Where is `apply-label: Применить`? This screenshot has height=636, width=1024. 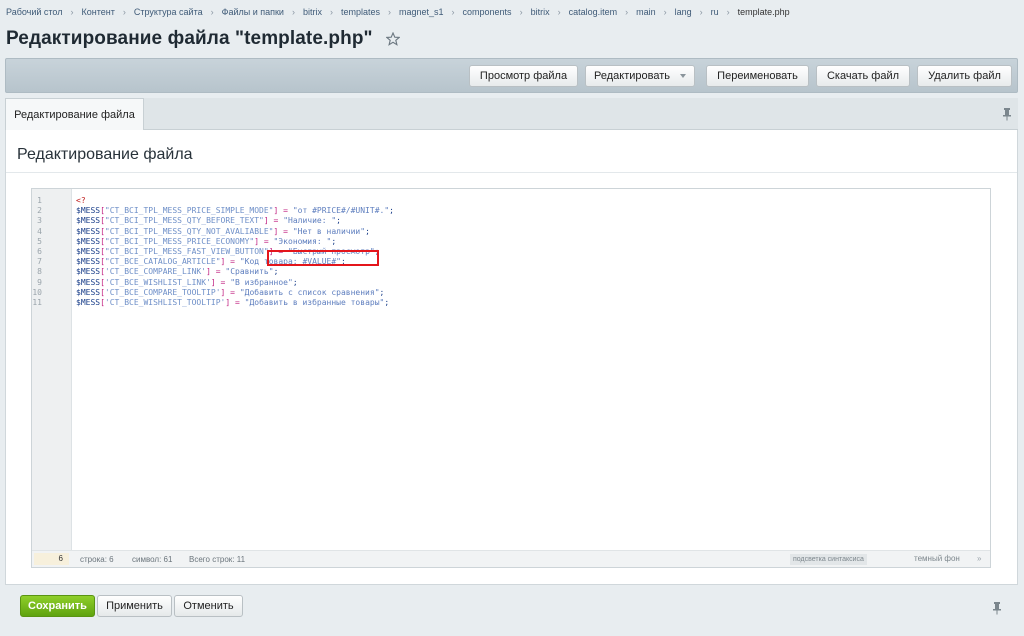
apply-label: Применить is located at coordinates (134, 606).